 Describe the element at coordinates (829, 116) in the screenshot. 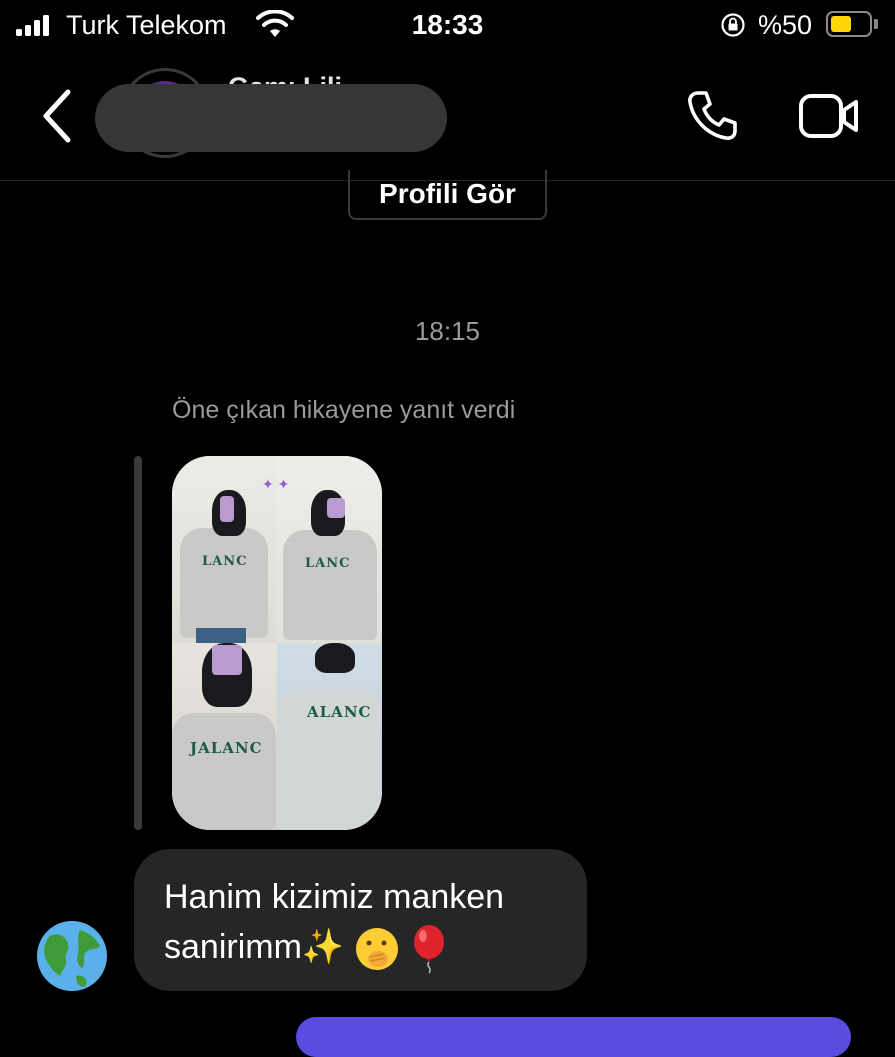

I see `video-camera-icon` at that location.